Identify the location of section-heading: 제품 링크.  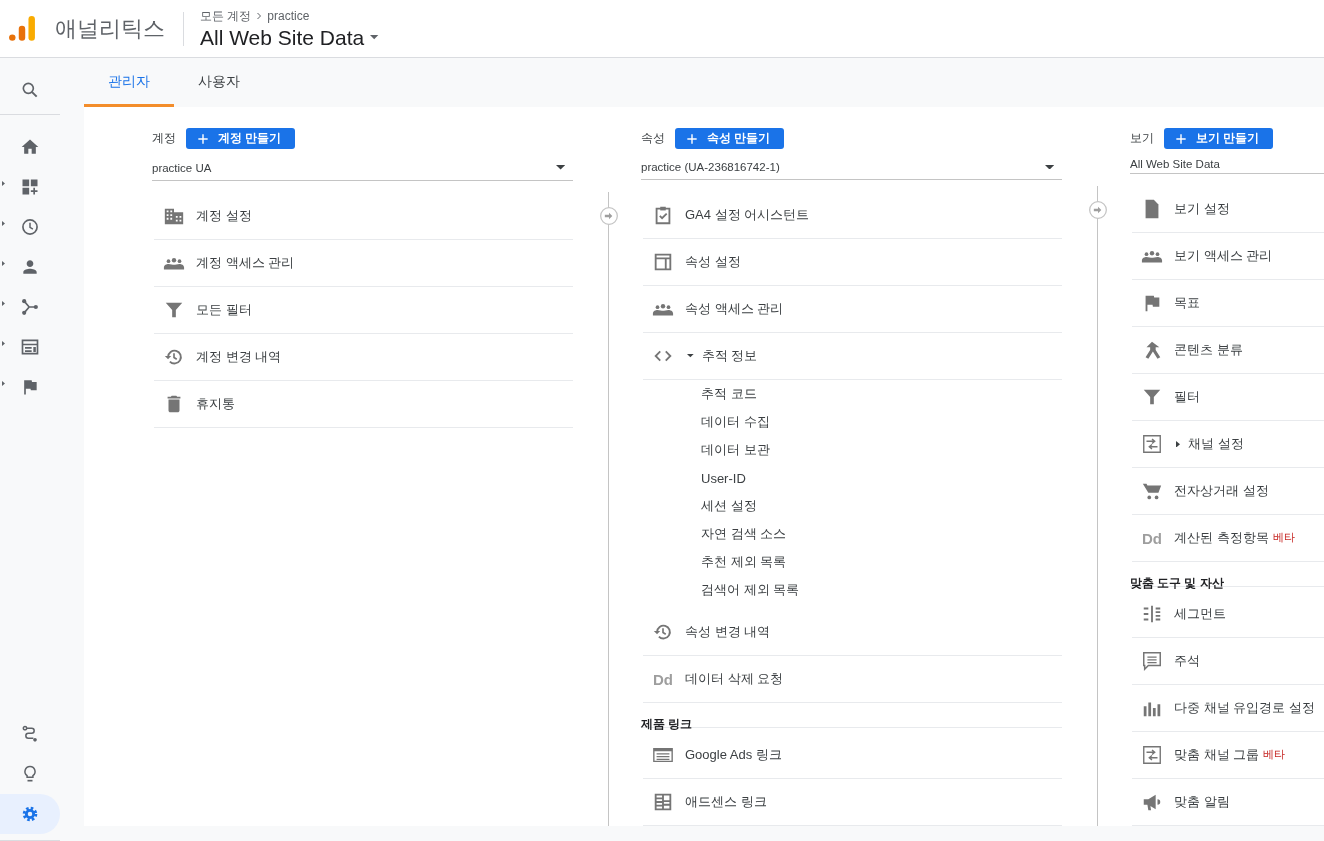
(851, 715).